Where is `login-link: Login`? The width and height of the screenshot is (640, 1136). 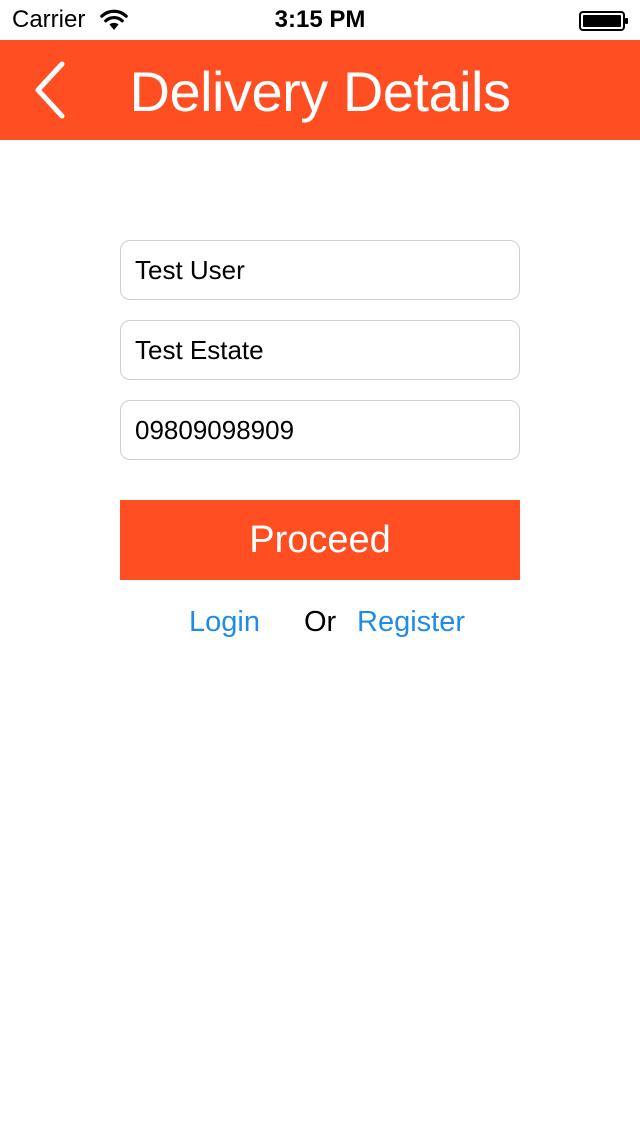
login-link: Login is located at coordinates (224, 622).